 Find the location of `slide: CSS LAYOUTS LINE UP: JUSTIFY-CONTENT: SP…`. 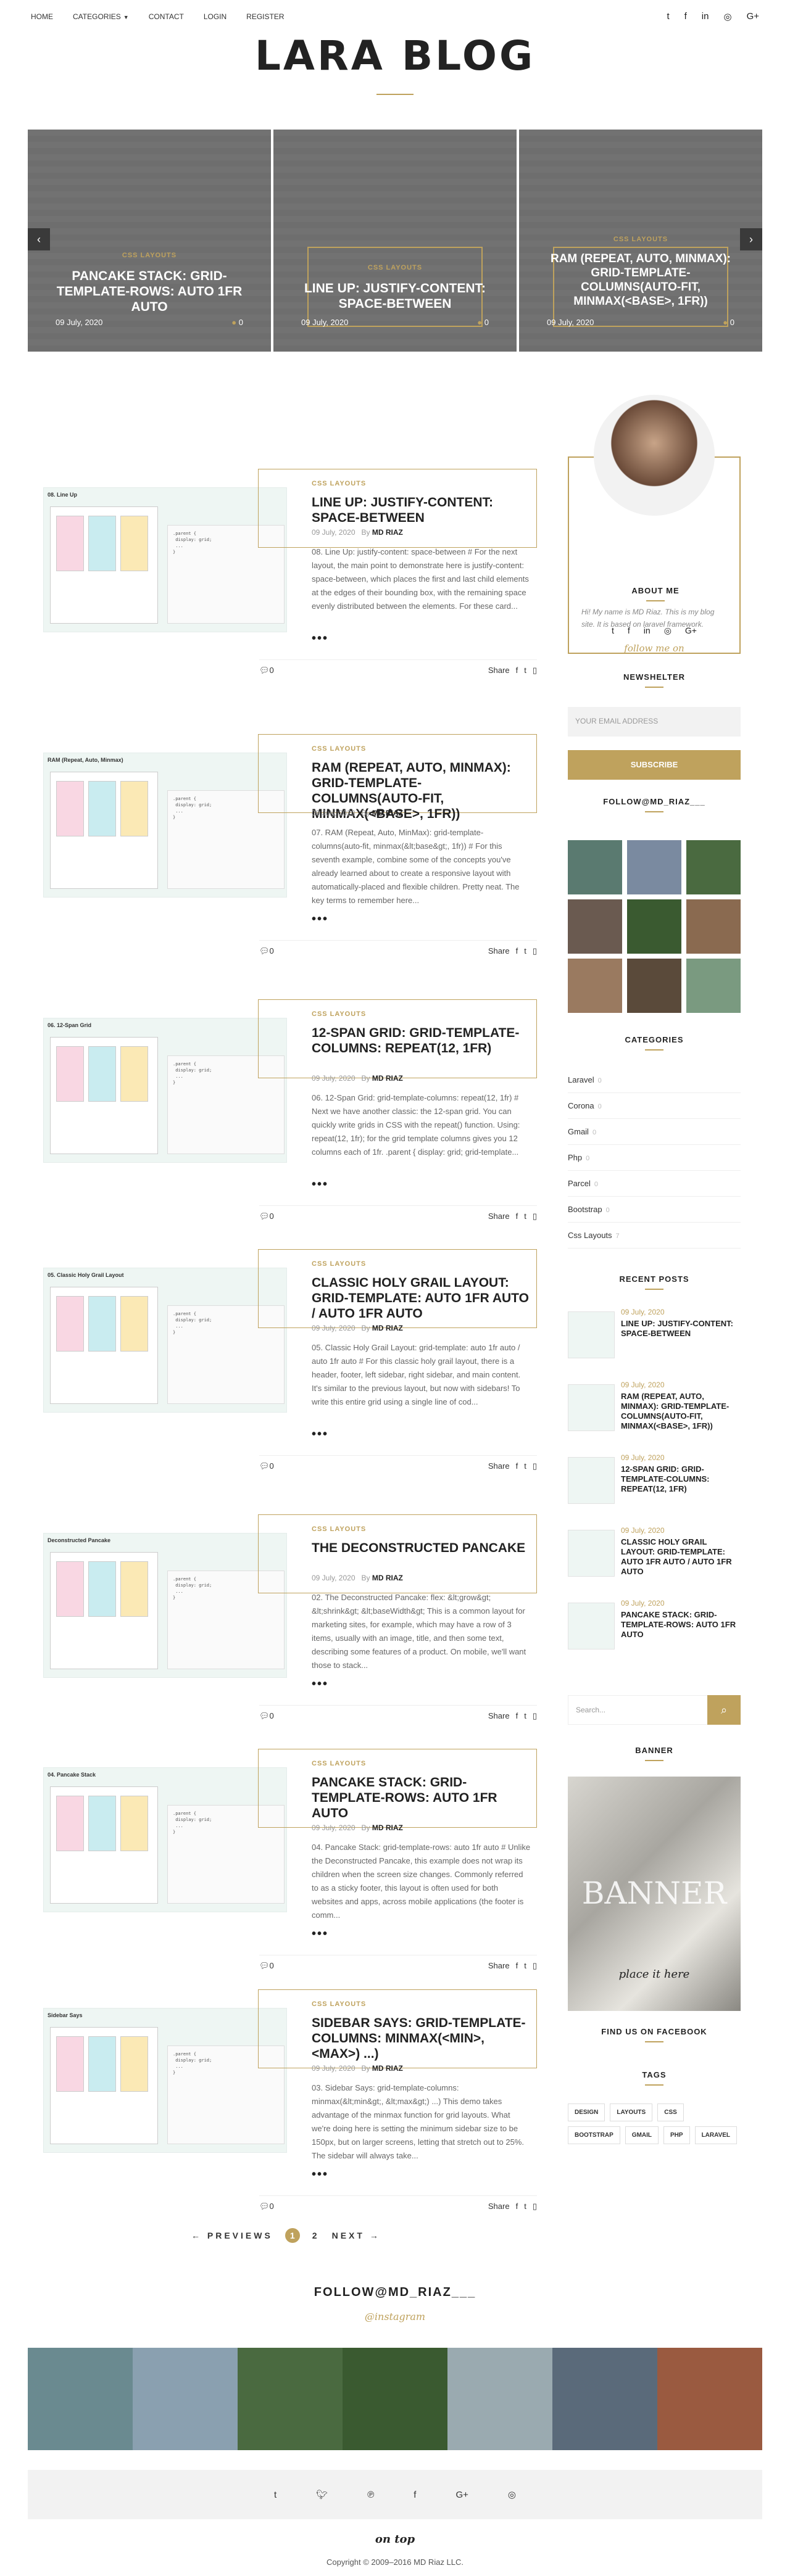

slide: CSS LAYOUTS LINE UP: JUSTIFY-CONTENT: SP… is located at coordinates (395, 241).